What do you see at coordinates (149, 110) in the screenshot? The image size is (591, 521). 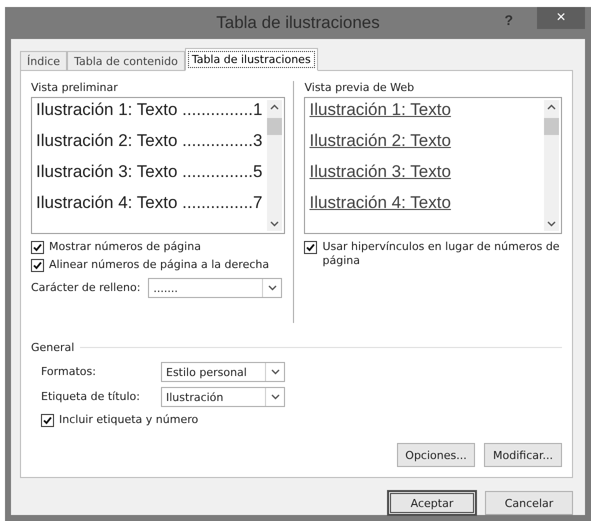 I see `preview-entry: Ilustración 1: Texto ...............1` at bounding box center [149, 110].